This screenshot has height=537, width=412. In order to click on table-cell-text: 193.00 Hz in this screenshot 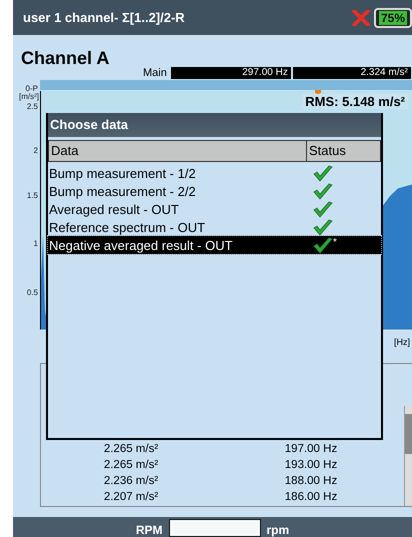, I will do `click(311, 465)`.